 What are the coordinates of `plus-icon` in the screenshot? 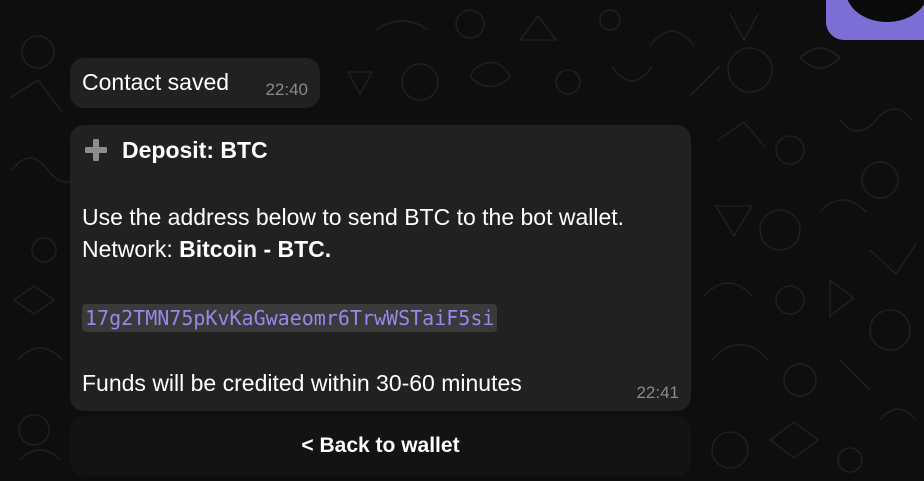 It's located at (96, 150).